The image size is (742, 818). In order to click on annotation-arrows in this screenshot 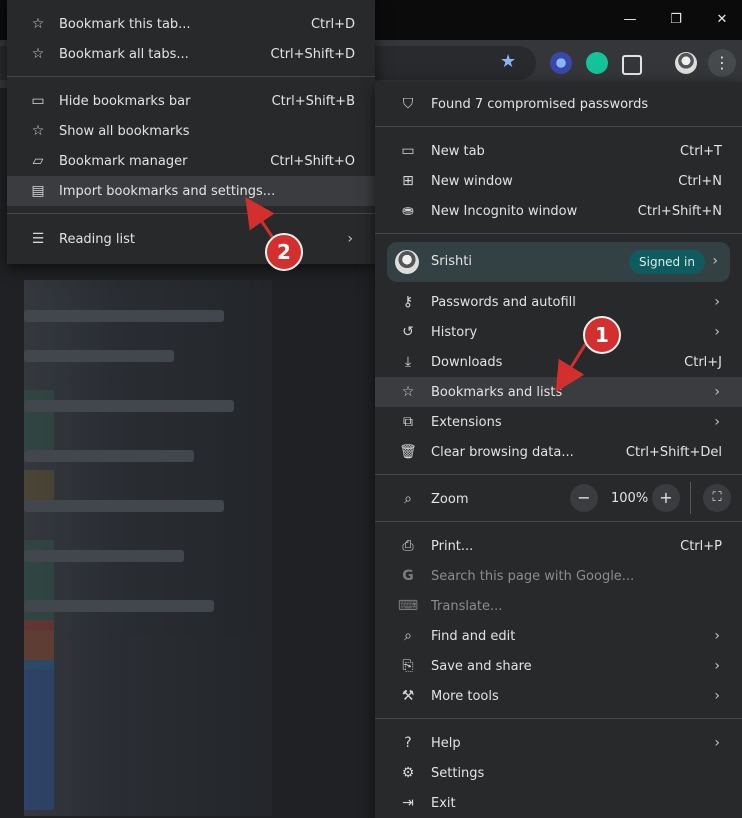, I will do `click(417, 295)`.